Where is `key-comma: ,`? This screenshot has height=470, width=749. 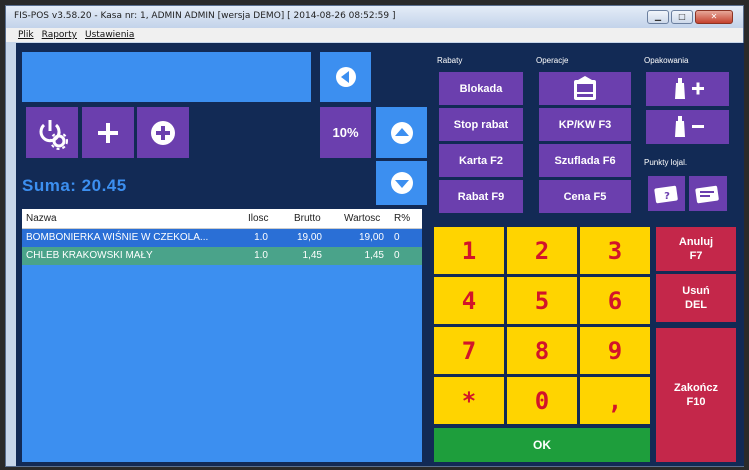
key-comma: , is located at coordinates (615, 400).